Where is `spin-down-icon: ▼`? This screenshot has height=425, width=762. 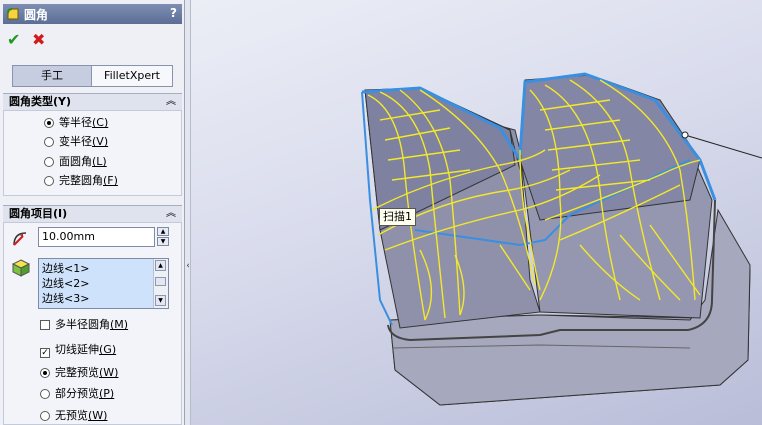 spin-down-icon: ▼ is located at coordinates (163, 241).